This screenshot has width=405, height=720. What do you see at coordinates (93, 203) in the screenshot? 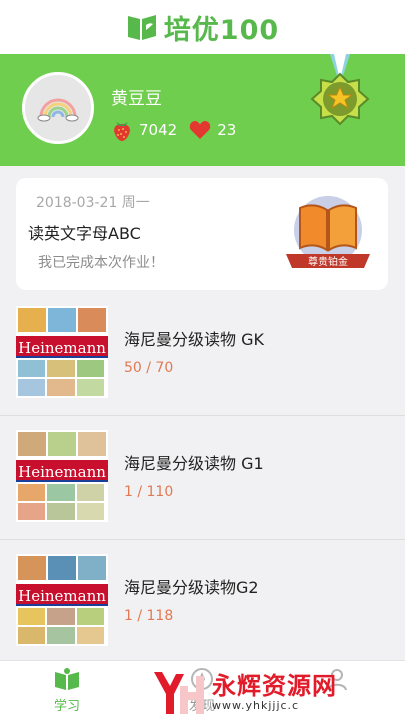
I see `homework-date: 2018-03-21 周一` at bounding box center [93, 203].